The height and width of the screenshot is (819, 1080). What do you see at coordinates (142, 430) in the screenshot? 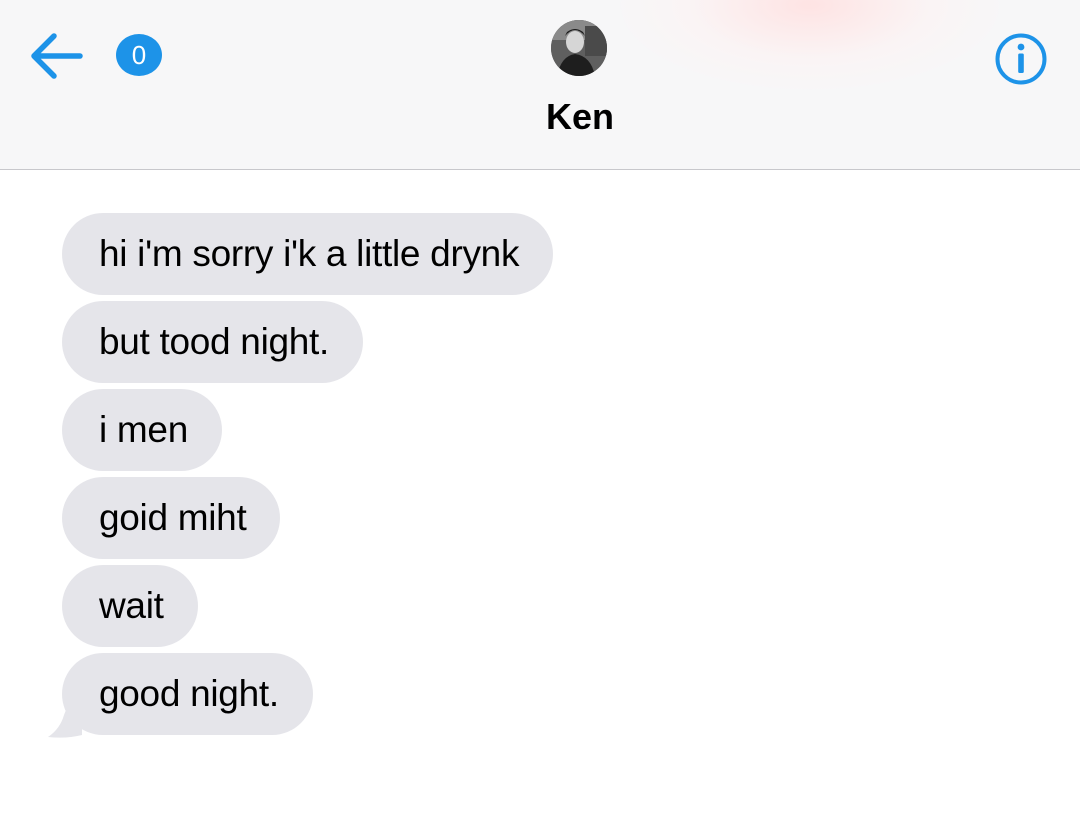
I see `incoming-message-bubble: i men` at bounding box center [142, 430].